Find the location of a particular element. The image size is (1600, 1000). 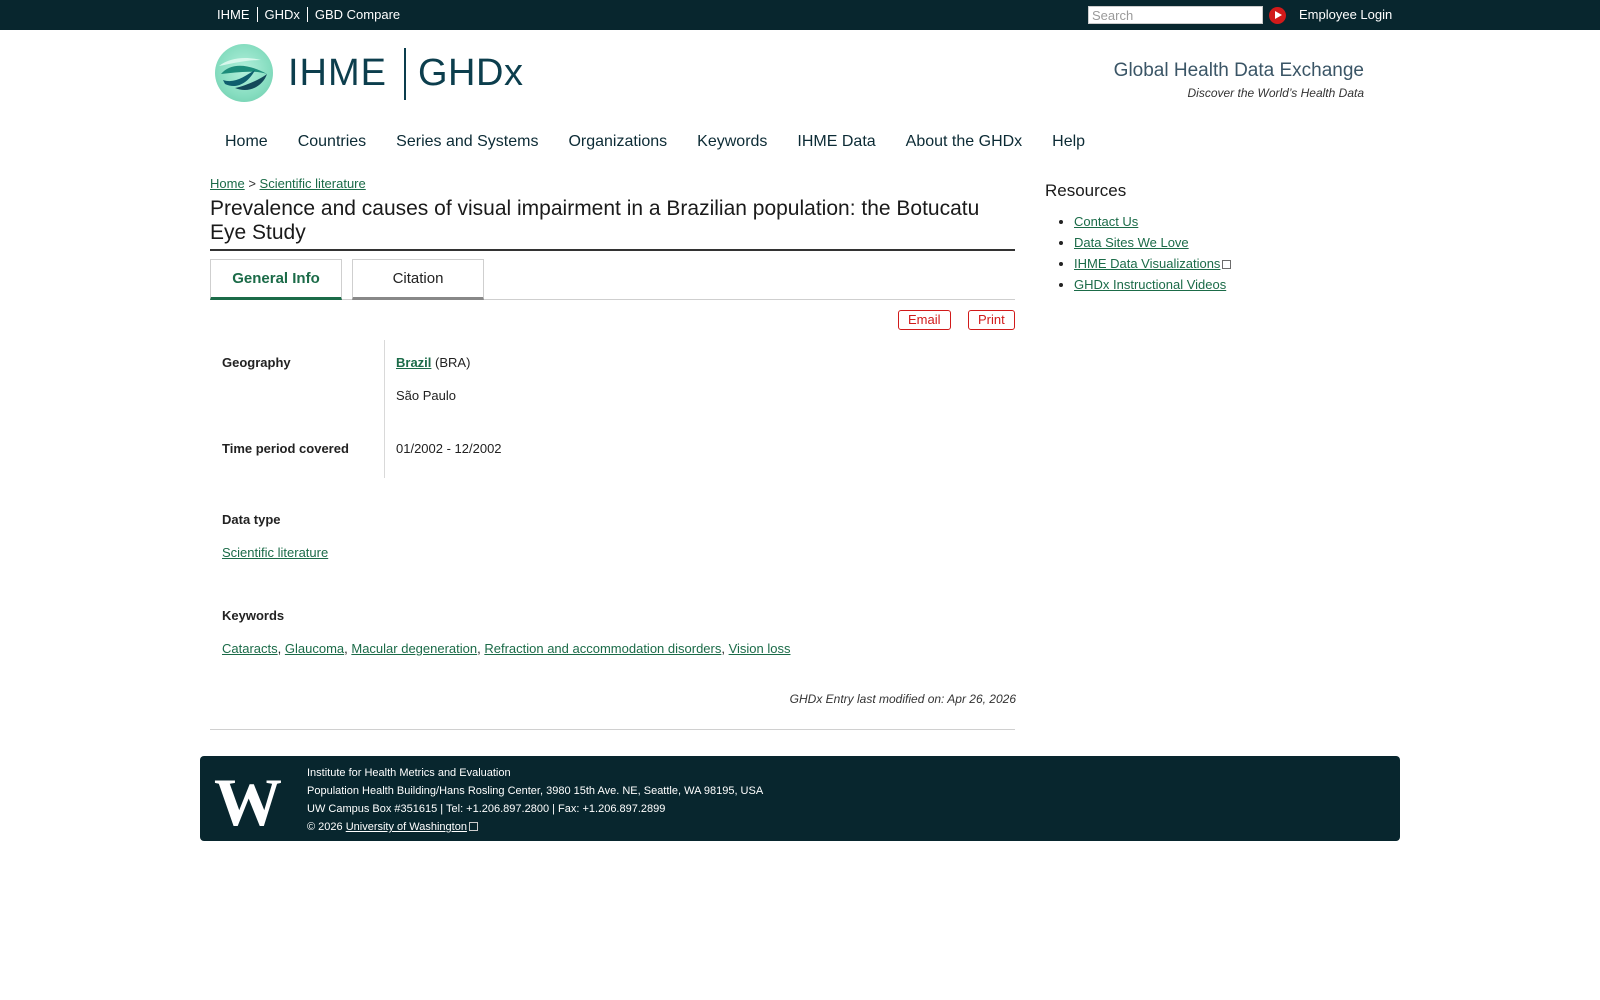

list-item: Data Sites We Love is located at coordinates (1152, 243).